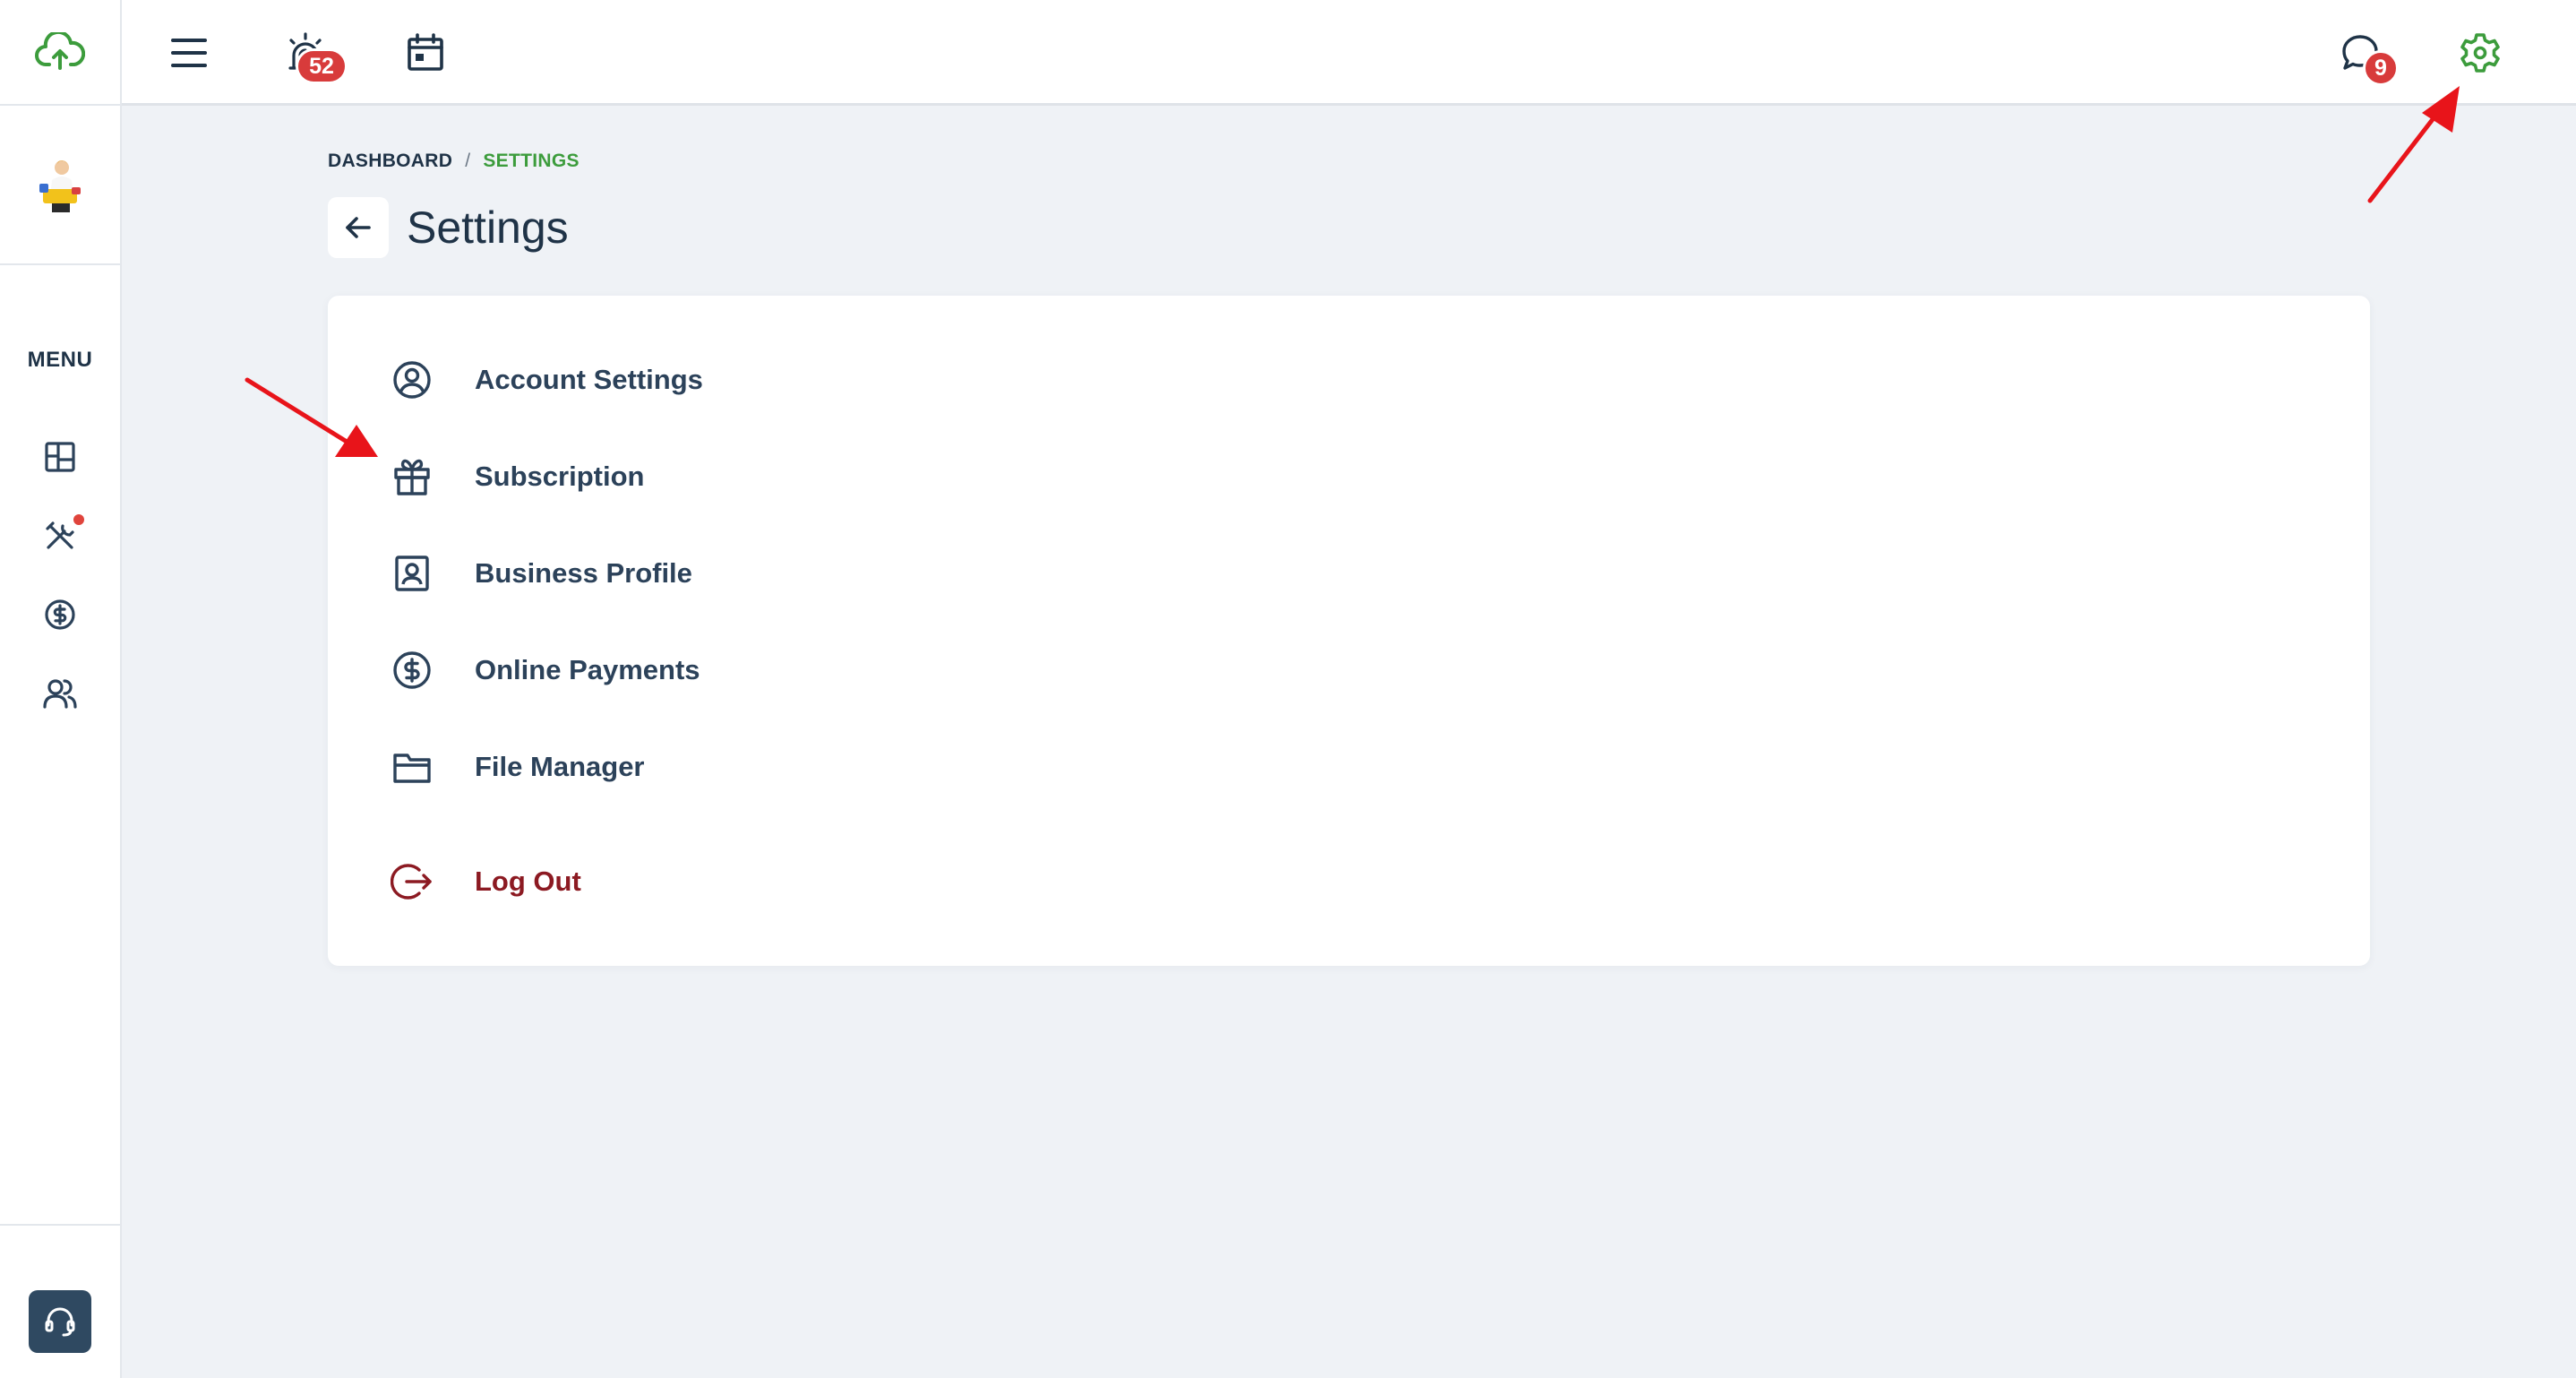  I want to click on page-title: Settings, so click(488, 227).